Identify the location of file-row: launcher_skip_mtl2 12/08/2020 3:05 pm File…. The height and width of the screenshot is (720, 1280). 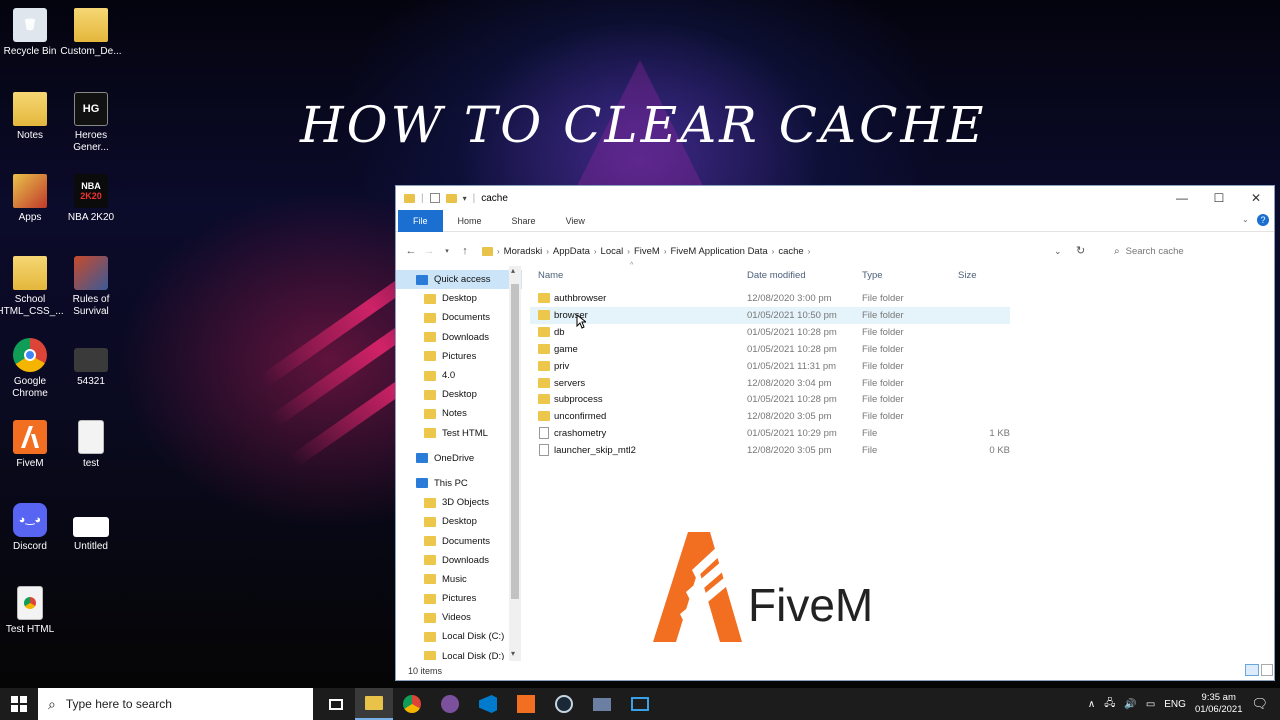
(770, 450).